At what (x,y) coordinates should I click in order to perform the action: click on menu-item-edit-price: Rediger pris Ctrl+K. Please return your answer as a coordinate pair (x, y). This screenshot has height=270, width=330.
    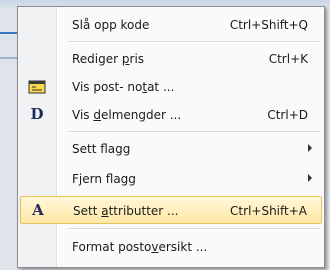
    Looking at the image, I should click on (171, 59).